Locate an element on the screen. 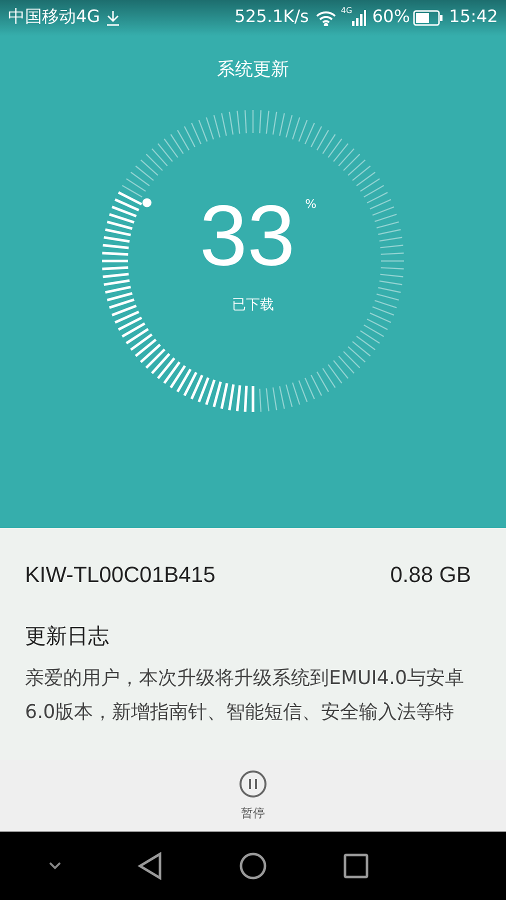 The width and height of the screenshot is (506, 900). network-type: 4G is located at coordinates (346, 11).